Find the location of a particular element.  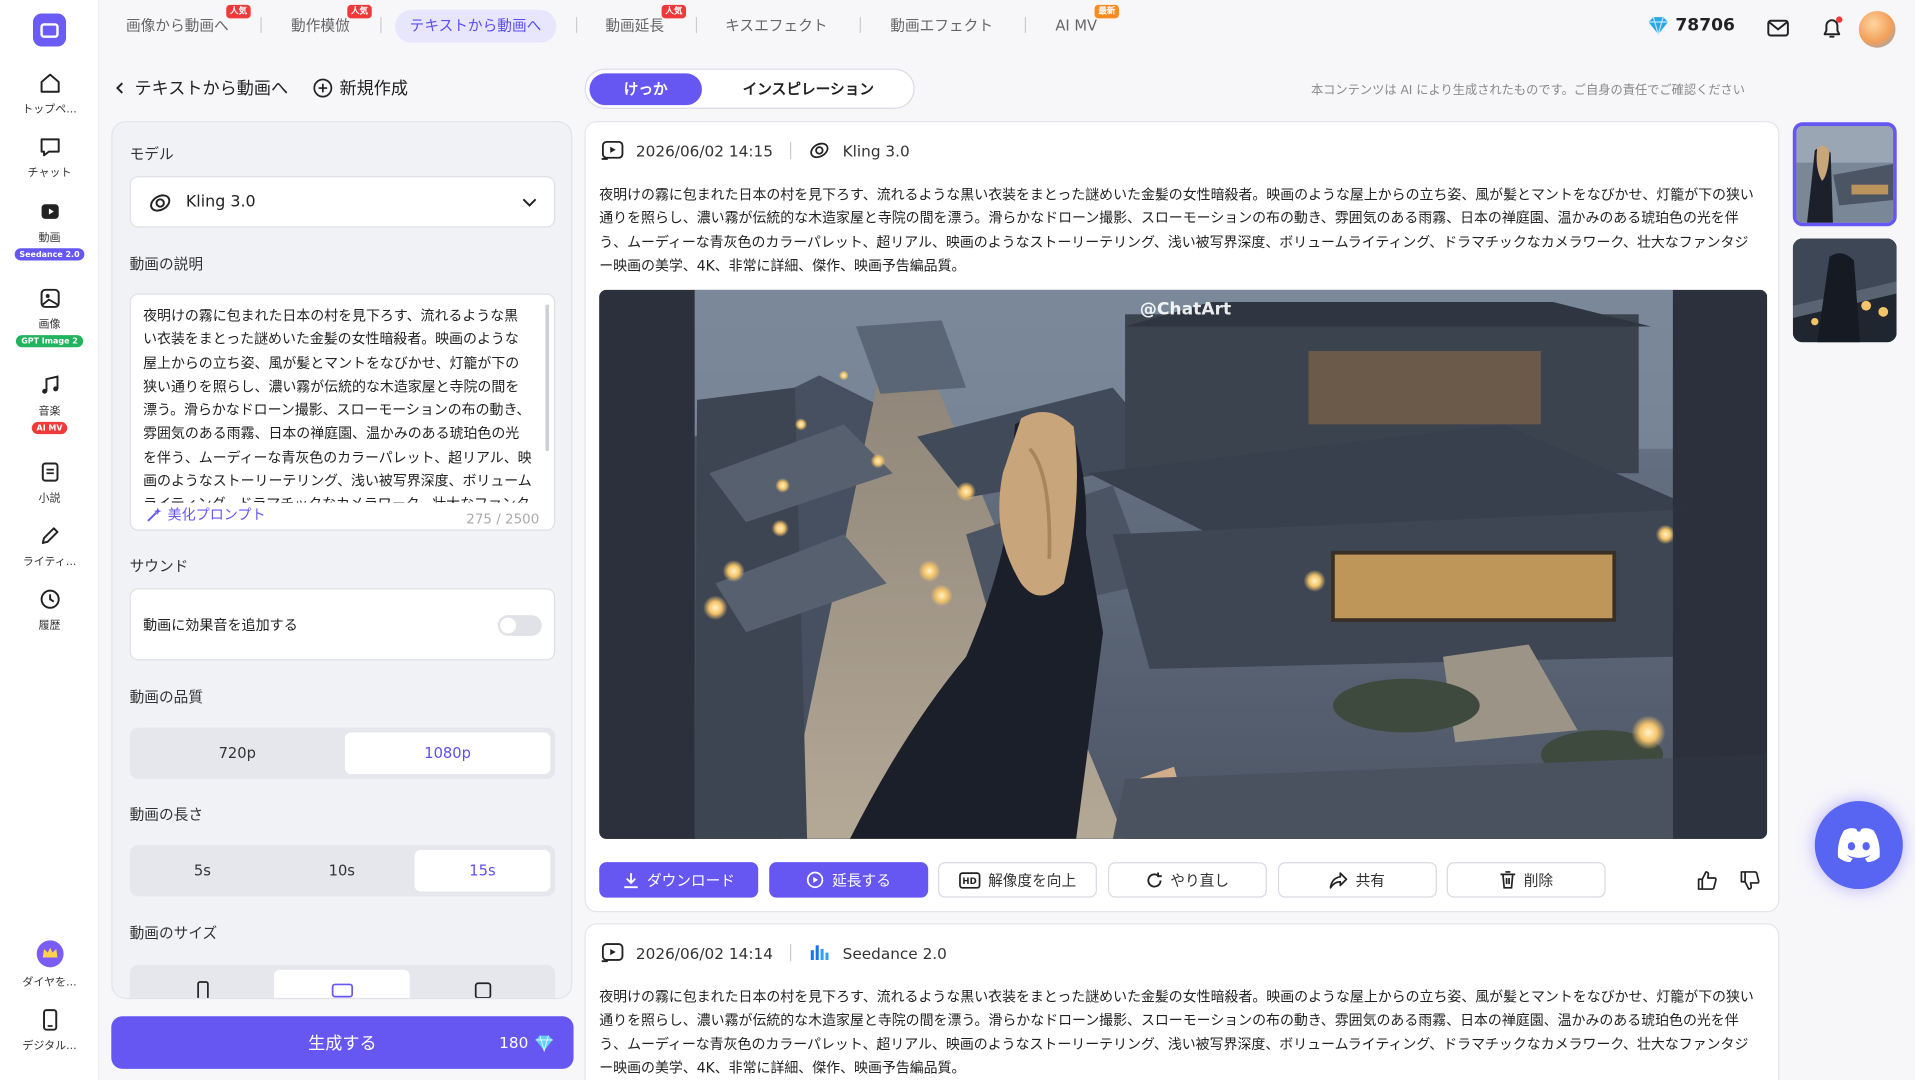

result-datetime: 2026/06/02 14:14 is located at coordinates (704, 952).